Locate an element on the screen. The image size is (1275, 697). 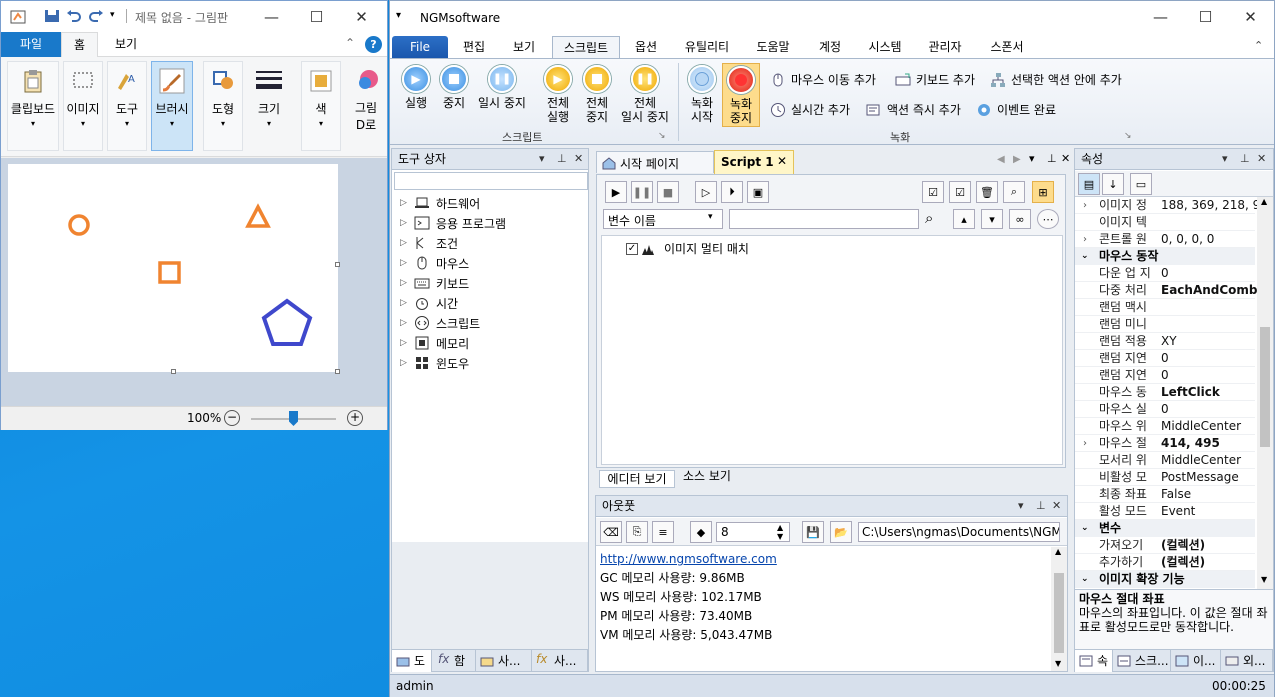
toolbox-dropdown-icon: ▾ is located at coordinates (542, 159).